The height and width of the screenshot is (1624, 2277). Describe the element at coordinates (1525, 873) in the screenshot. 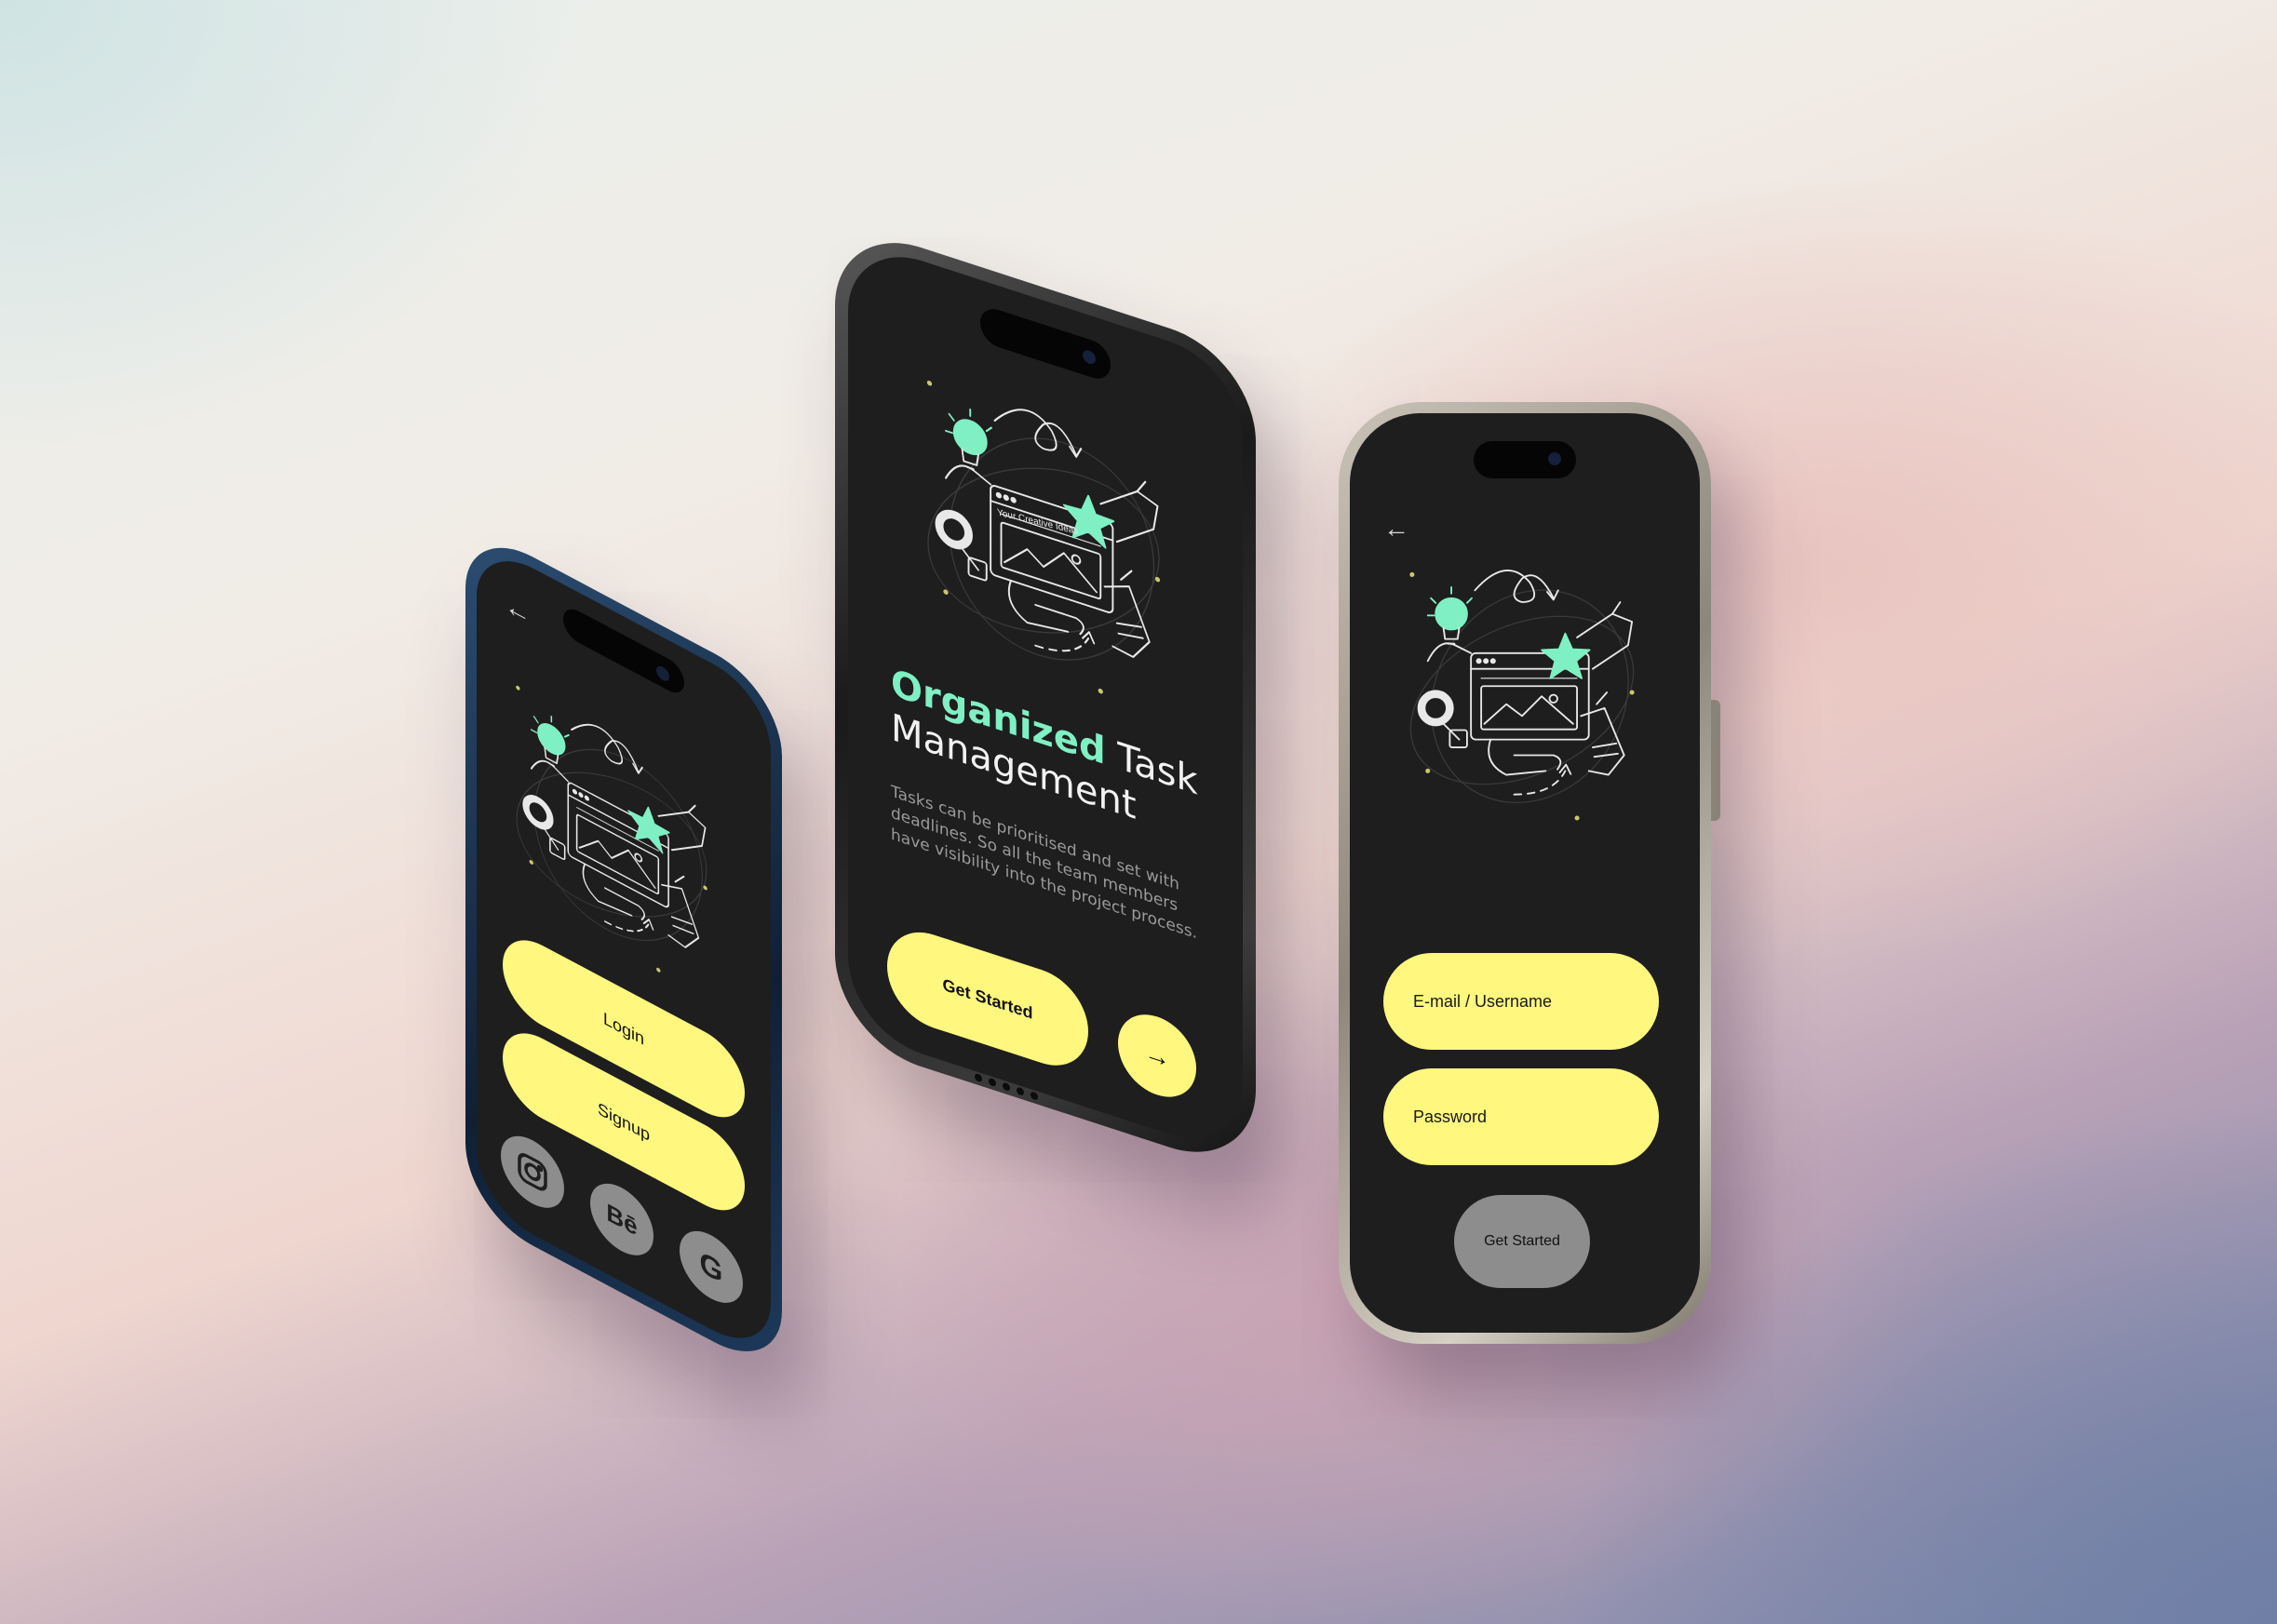

I see `right-phone-screen: ← Get Started` at that location.